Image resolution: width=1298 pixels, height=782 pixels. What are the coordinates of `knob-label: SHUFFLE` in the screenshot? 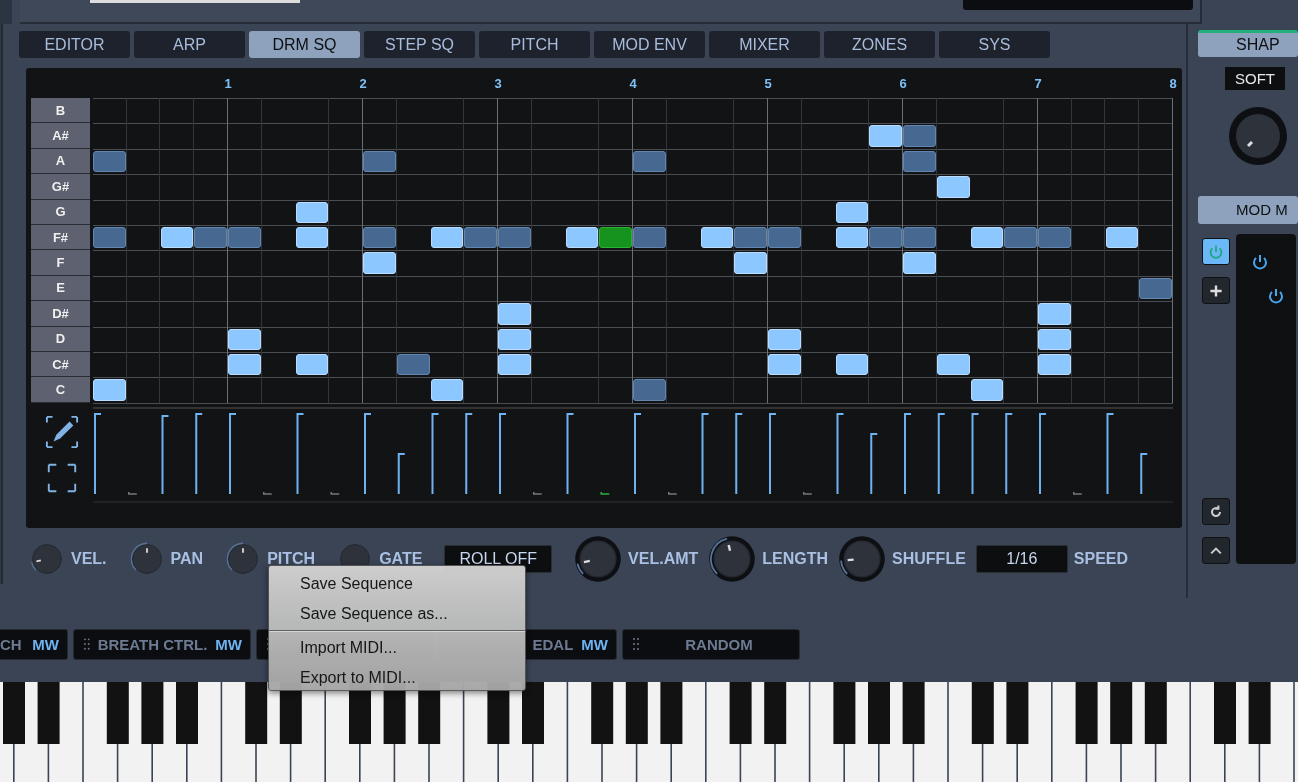 It's located at (929, 559).